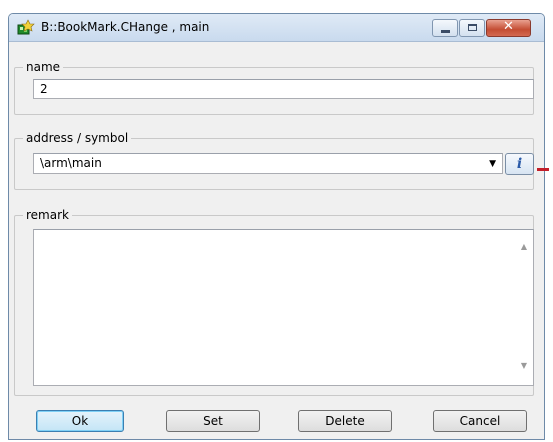 The image size is (553, 442). Describe the element at coordinates (445, 28) in the screenshot. I see `minimize-button` at that location.